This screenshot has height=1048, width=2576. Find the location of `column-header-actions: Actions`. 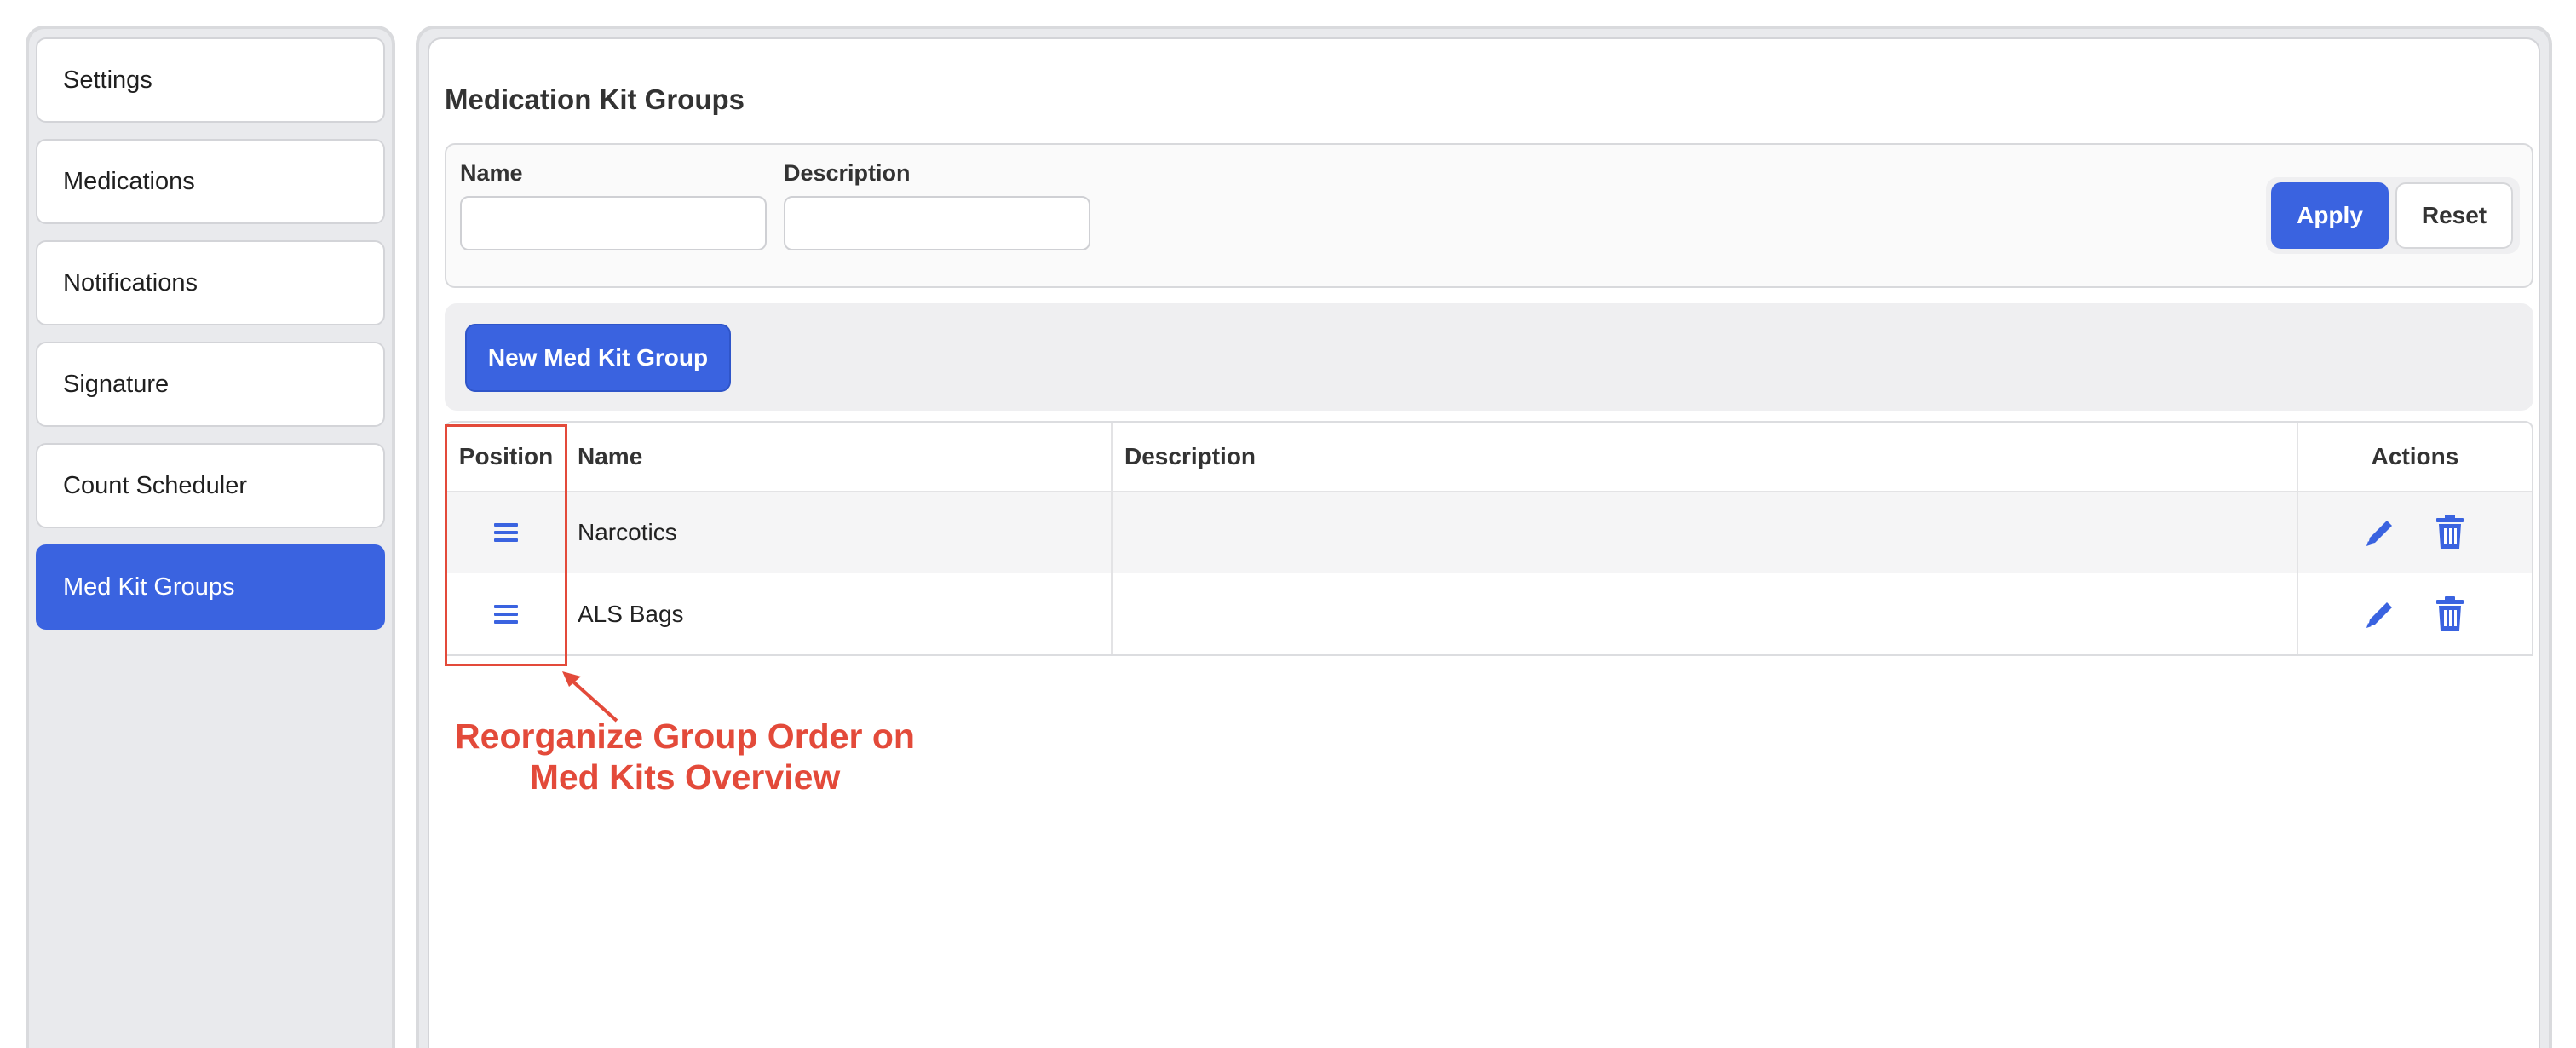

column-header-actions: Actions is located at coordinates (2414, 457).